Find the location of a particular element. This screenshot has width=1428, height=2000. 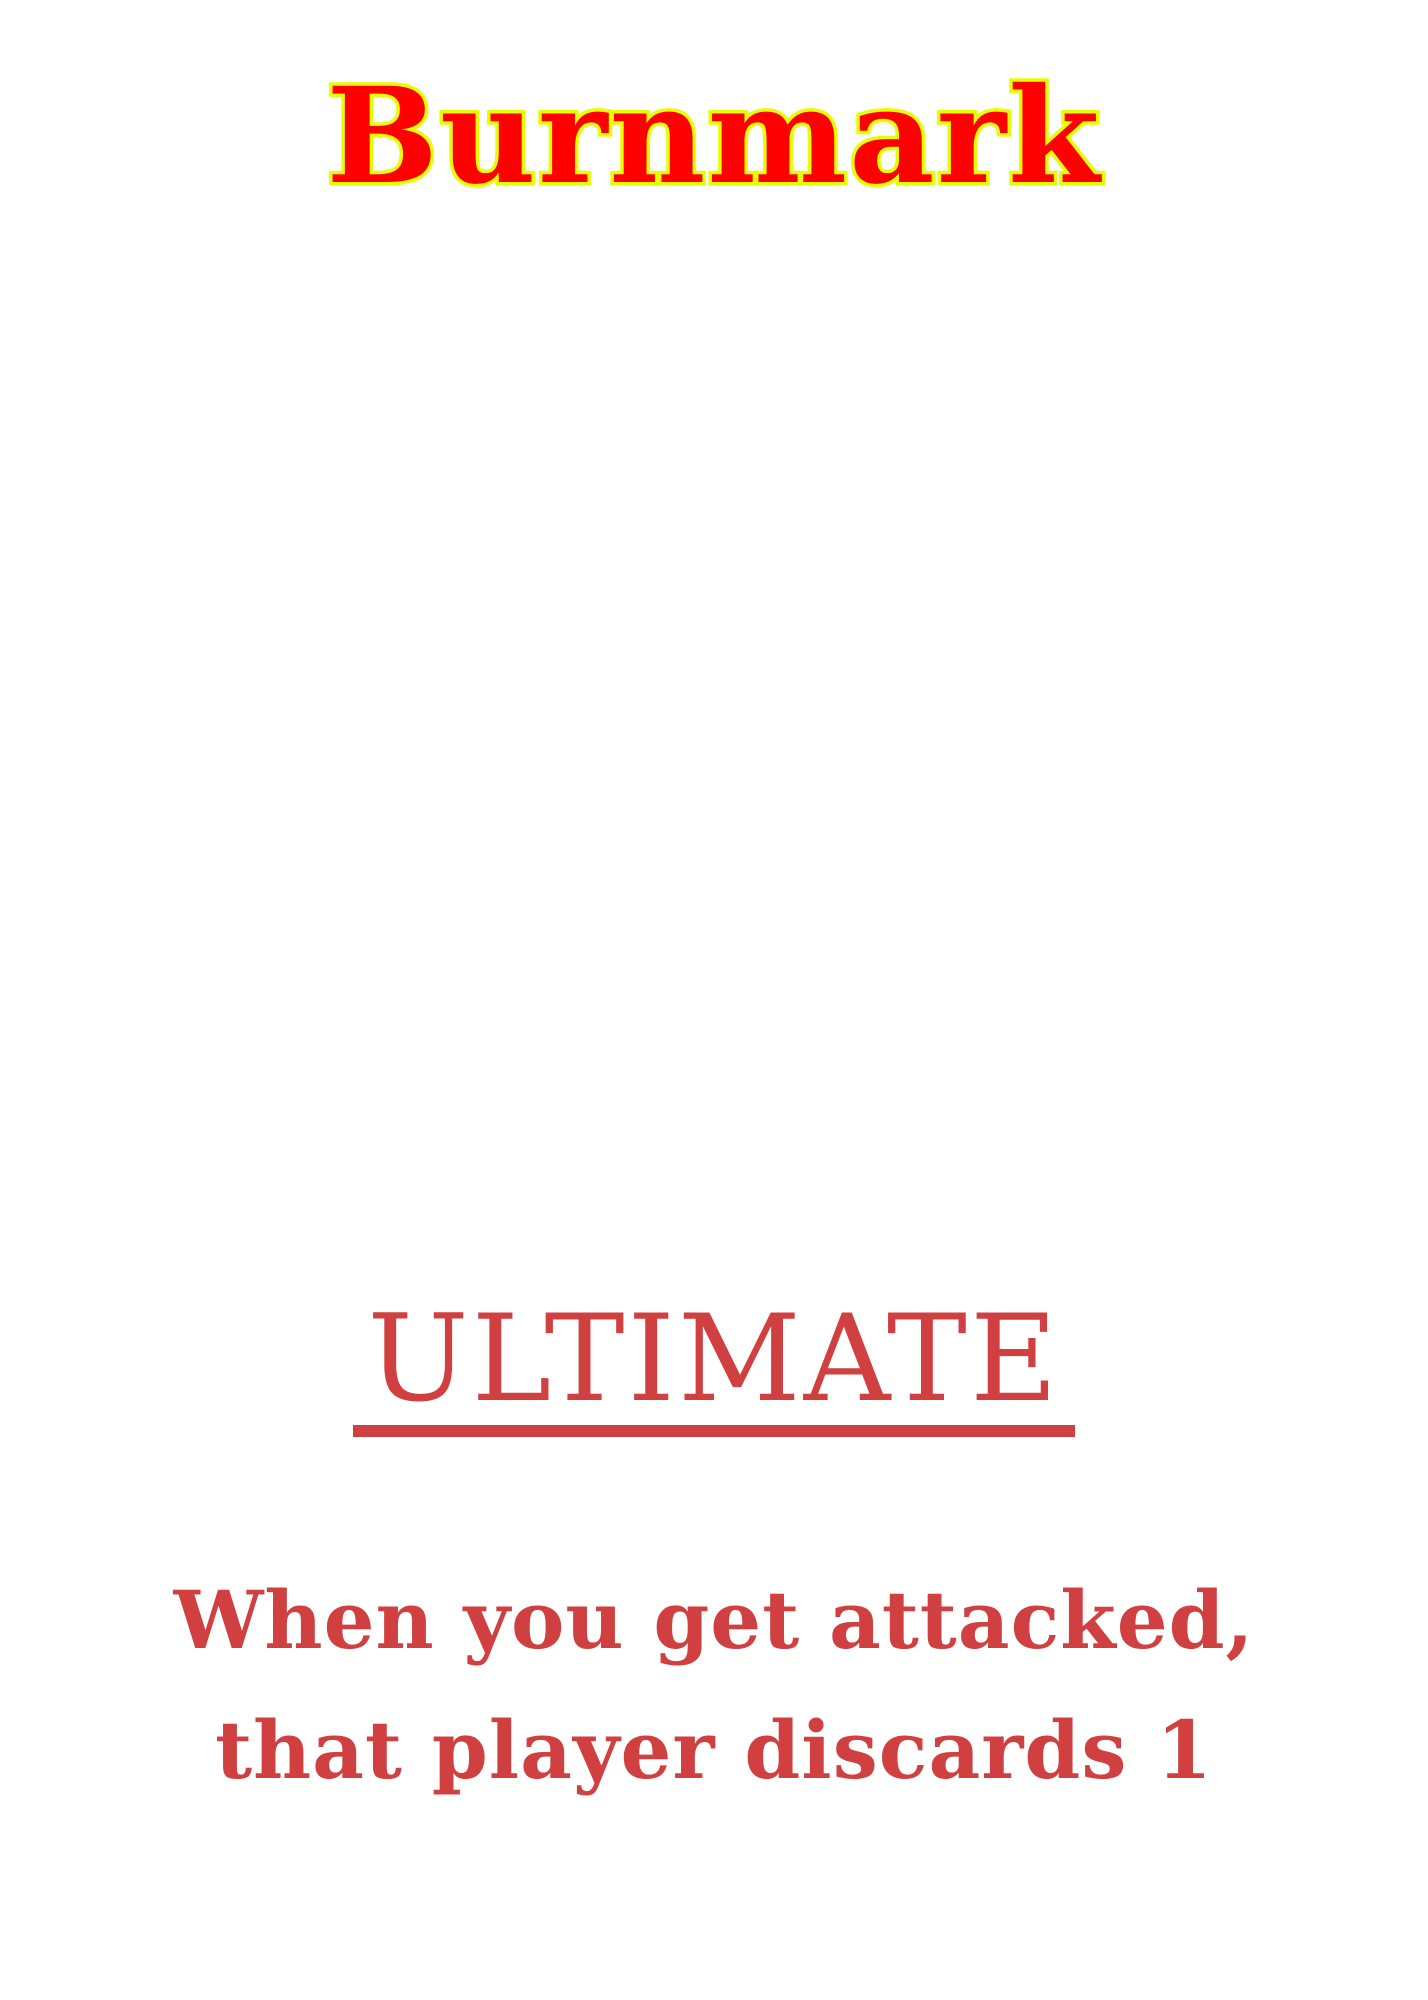

card-title: Burnmark is located at coordinates (713, 136).